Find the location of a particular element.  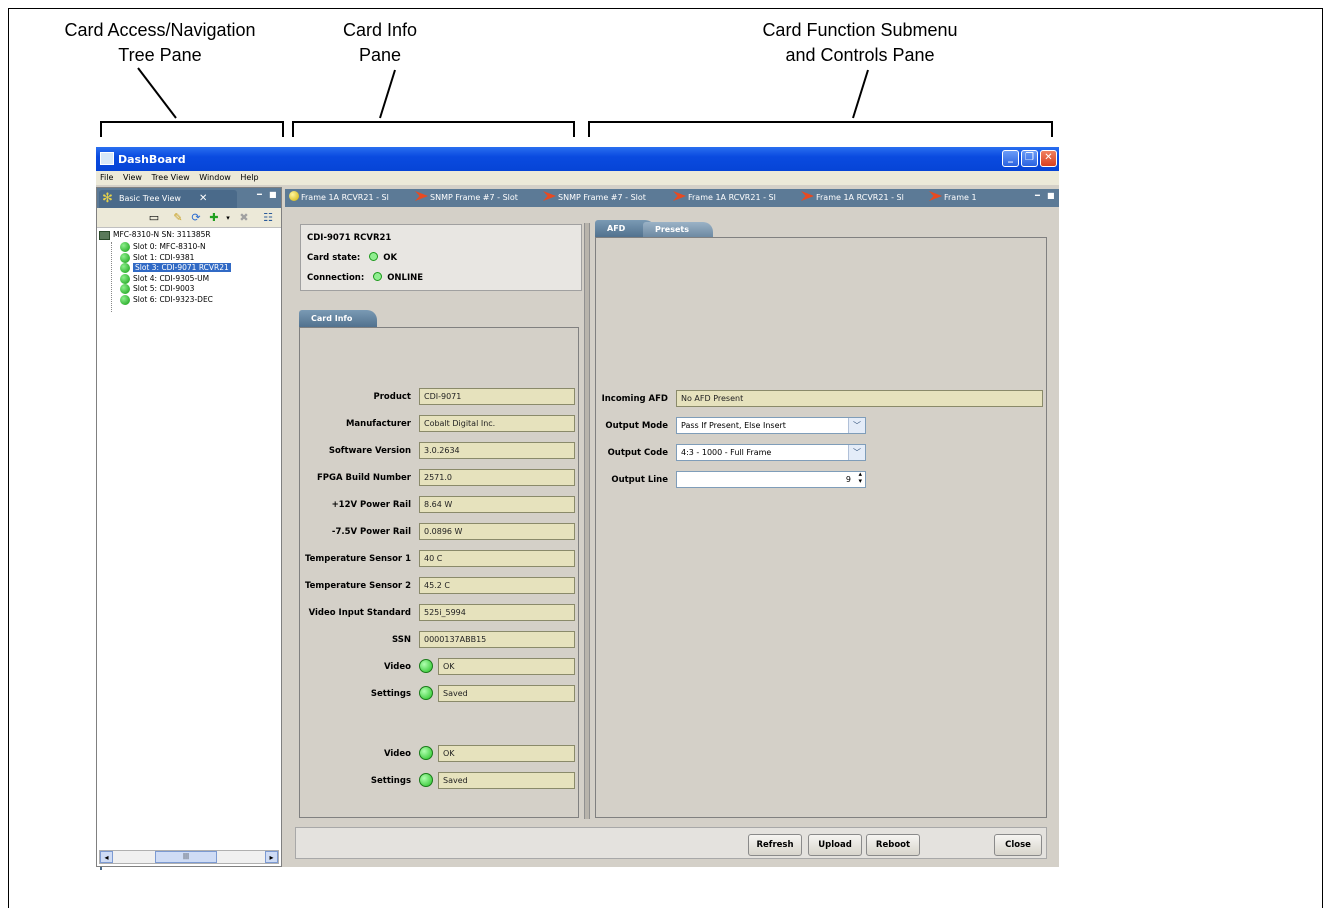

field-label: Manufacturer is located at coordinates (378, 424).